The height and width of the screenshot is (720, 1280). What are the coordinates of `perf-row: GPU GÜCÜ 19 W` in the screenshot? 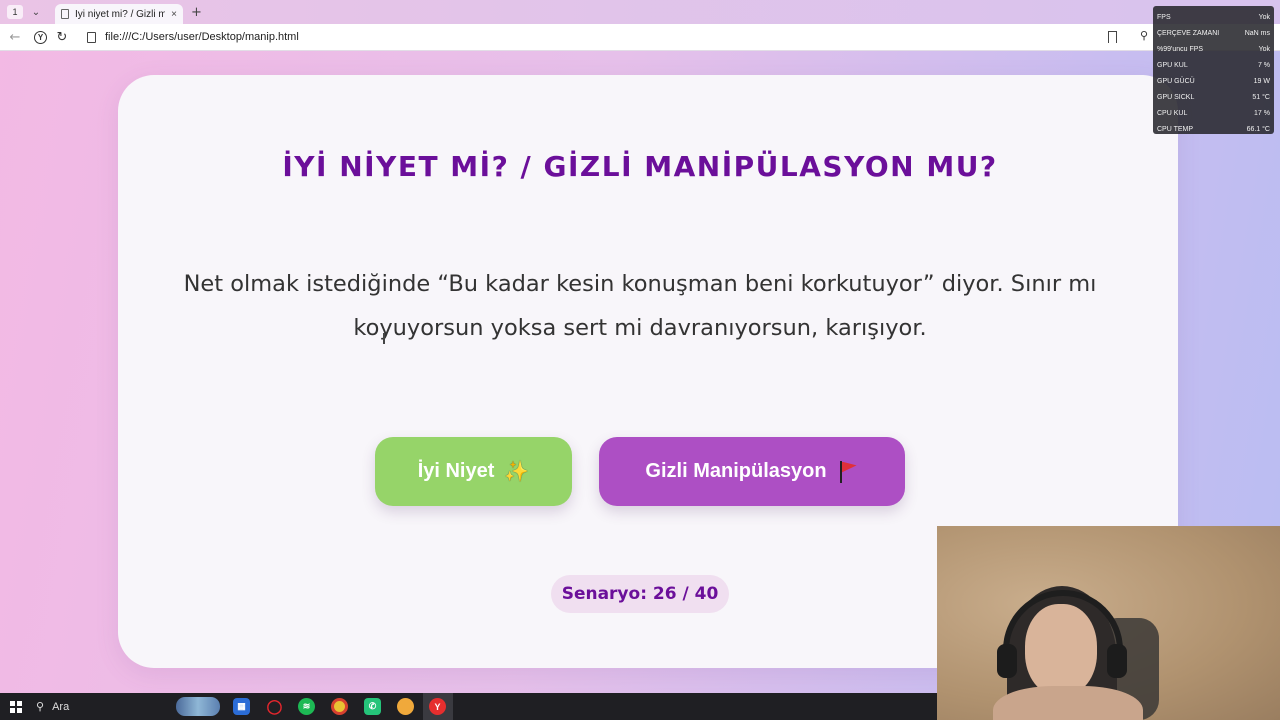 It's located at (1213, 81).